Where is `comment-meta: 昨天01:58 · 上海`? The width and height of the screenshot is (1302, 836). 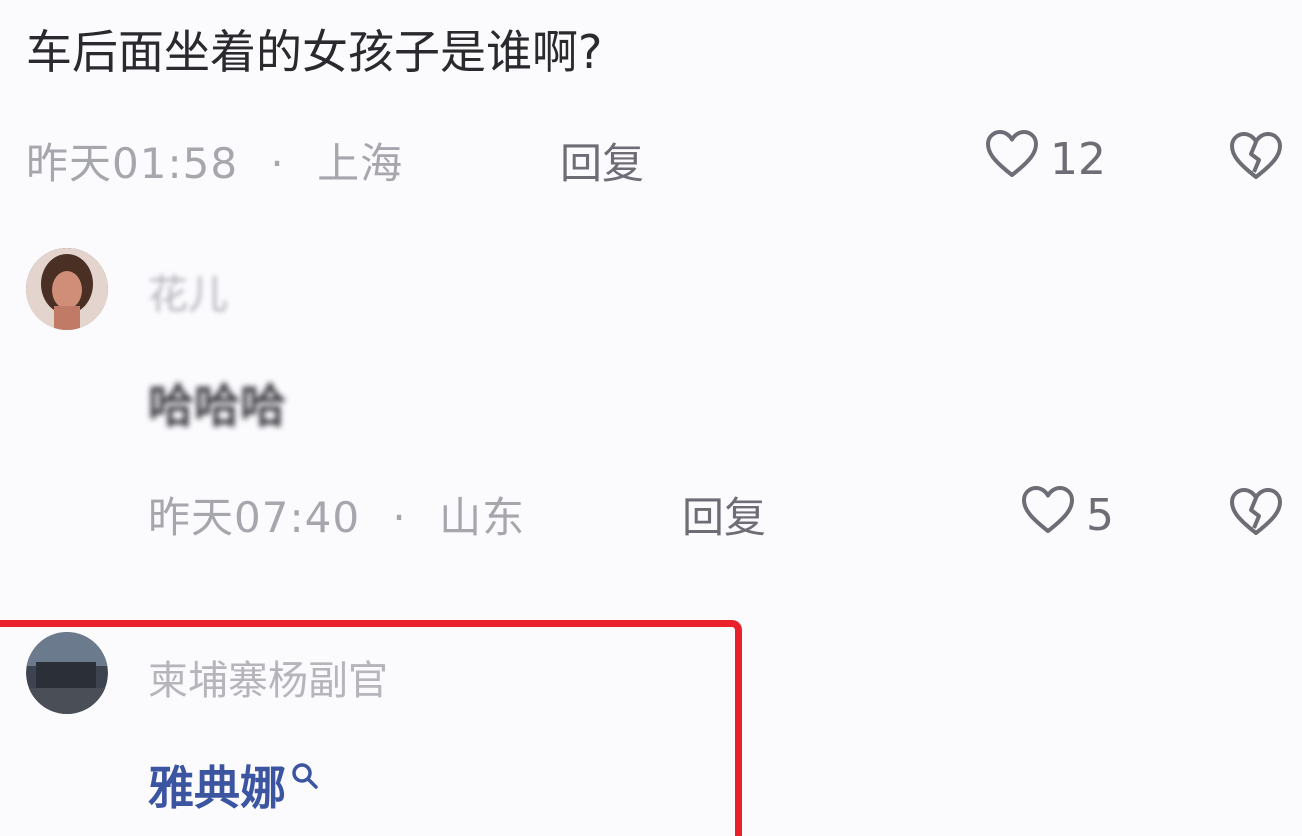 comment-meta: 昨天01:58 · 上海 is located at coordinates (214, 160).